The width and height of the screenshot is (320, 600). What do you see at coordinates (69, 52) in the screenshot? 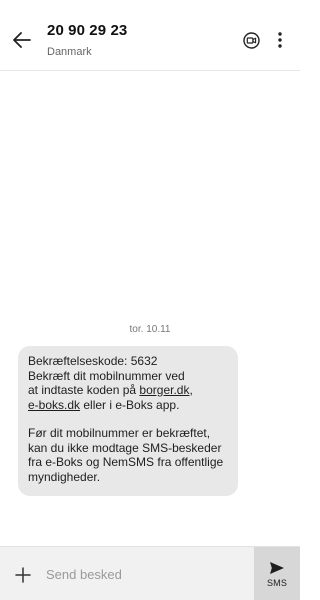
I see `contact-country: Danmark` at bounding box center [69, 52].